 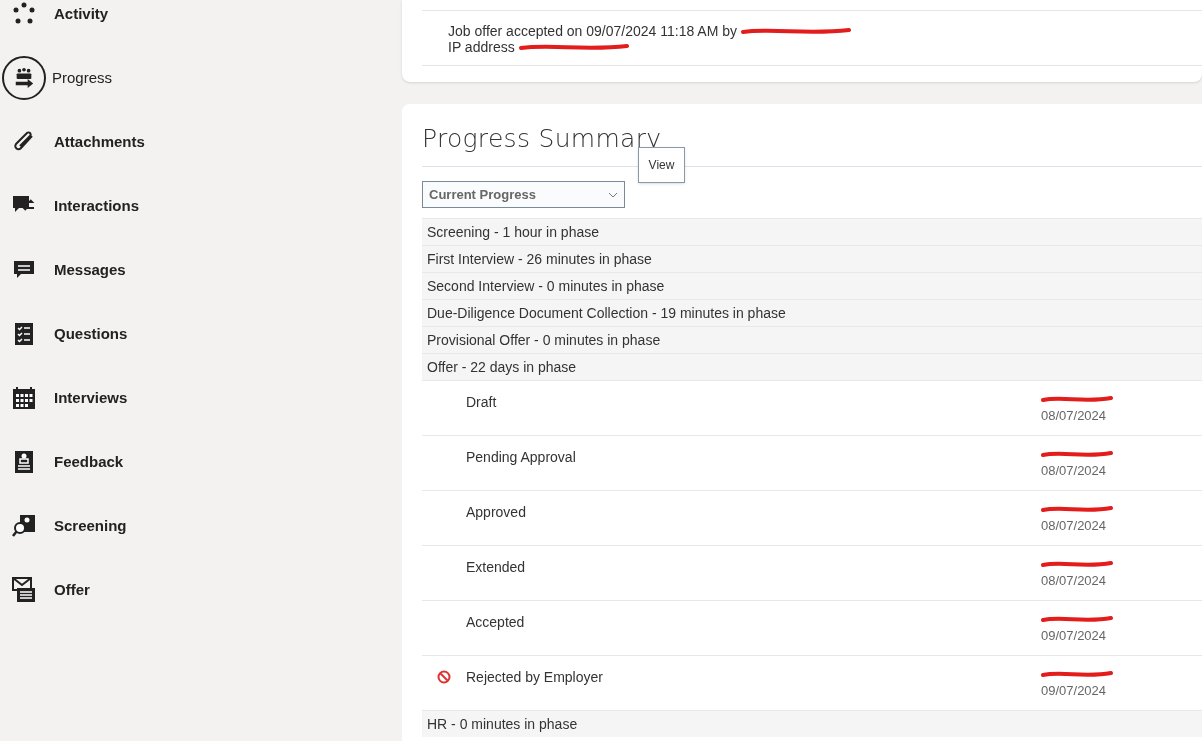 What do you see at coordinates (97, 206) in the screenshot?
I see `sidebar-item: Interactions` at bounding box center [97, 206].